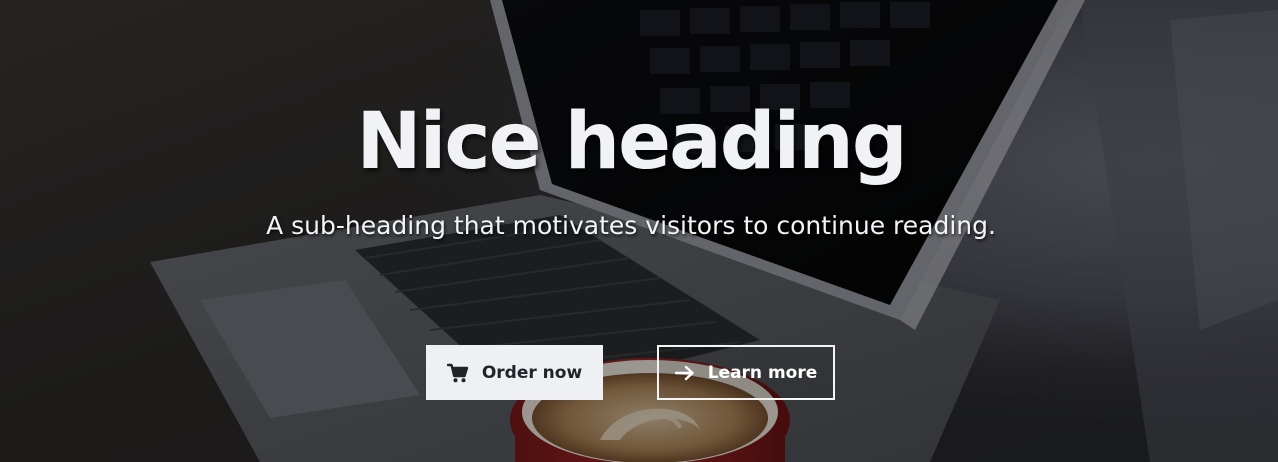 The image size is (1278, 462). Describe the element at coordinates (762, 372) in the screenshot. I see `learn-more-label: Learn more` at that location.